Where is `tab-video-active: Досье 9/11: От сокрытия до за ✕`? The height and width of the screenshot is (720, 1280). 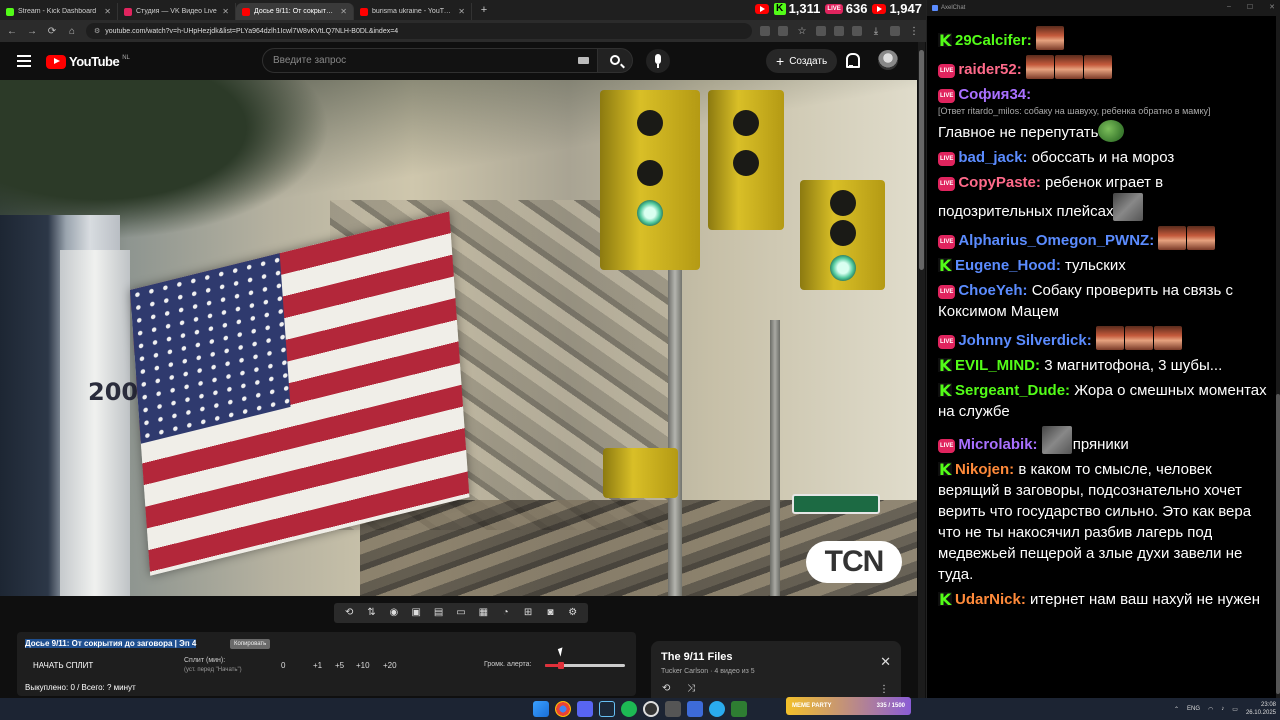 tab-video-active: Досье 9/11: От сокрытия до за ✕ is located at coordinates (295, 11).